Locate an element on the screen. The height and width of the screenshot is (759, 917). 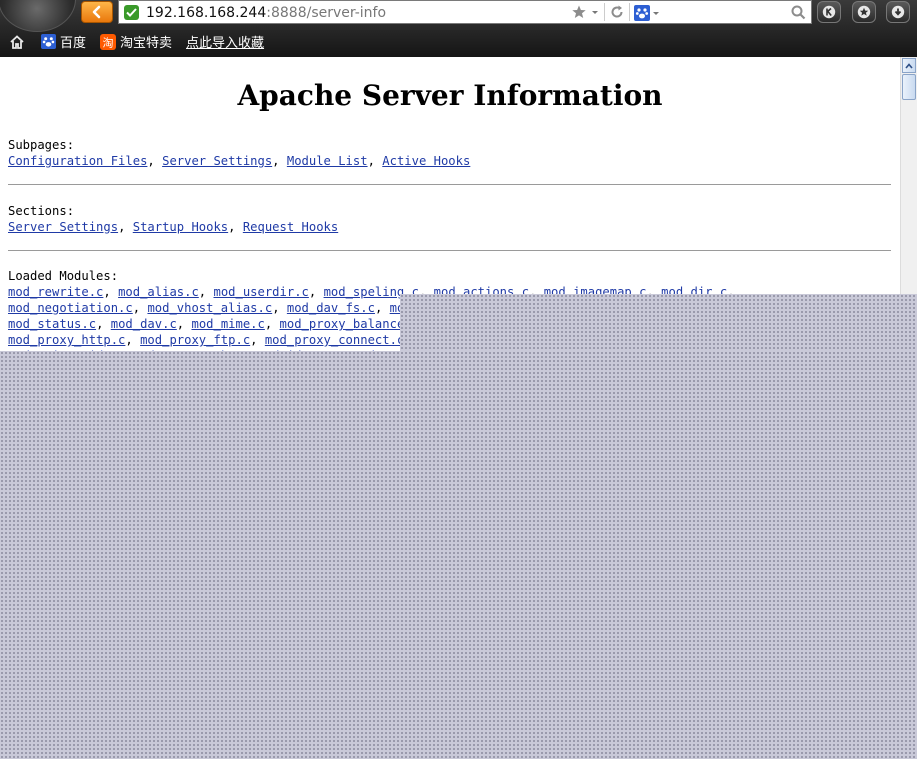
module-link: mod_dav.c is located at coordinates (144, 324).